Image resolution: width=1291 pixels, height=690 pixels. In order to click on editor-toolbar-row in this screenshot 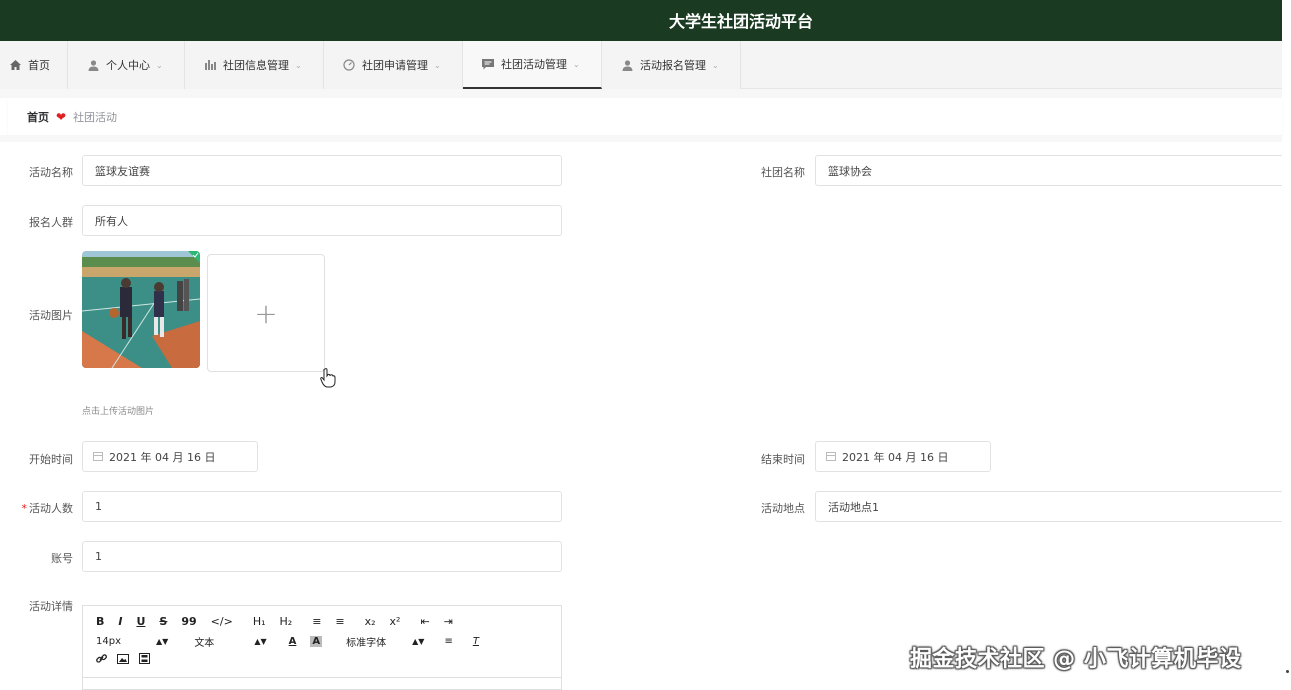, I will do `click(123, 660)`.